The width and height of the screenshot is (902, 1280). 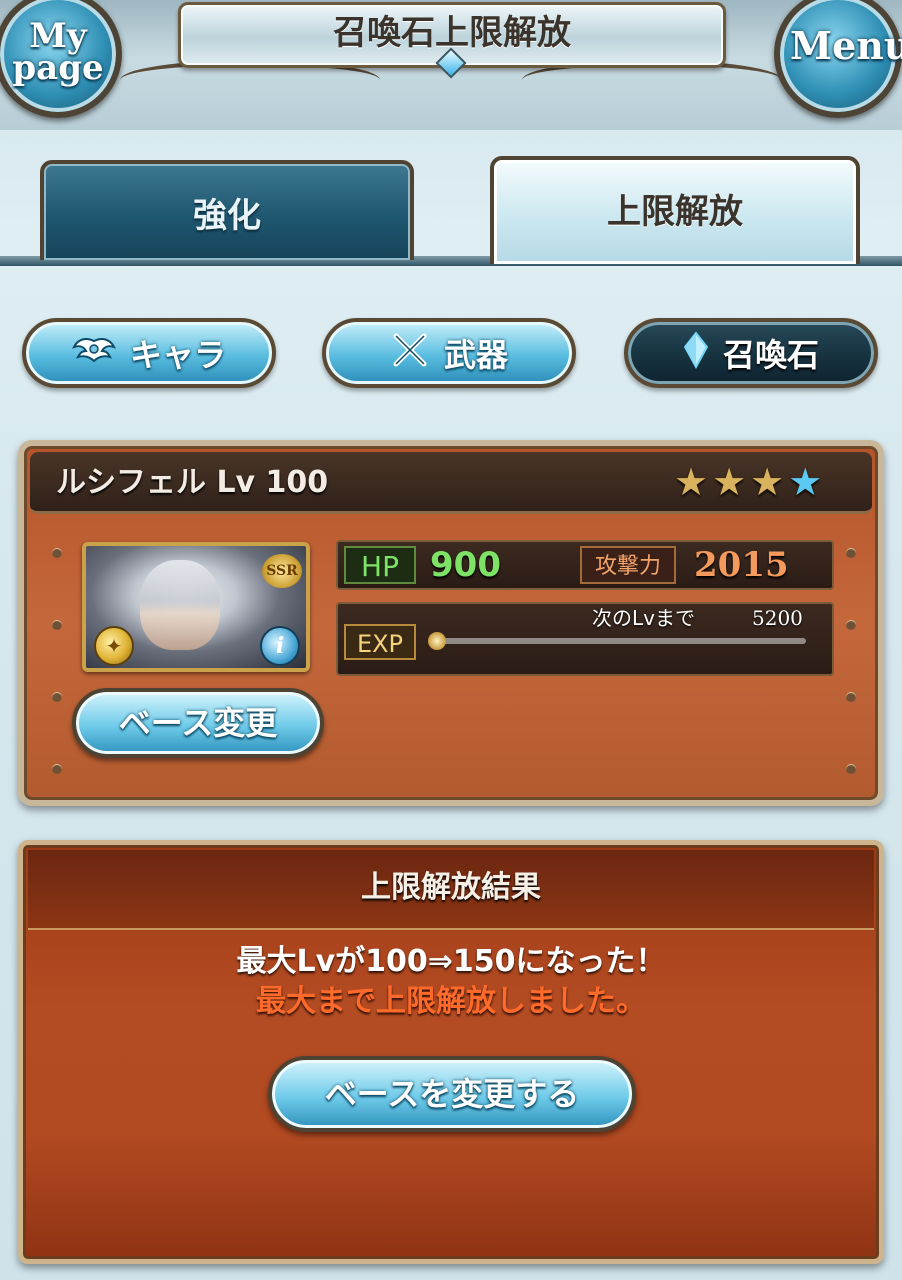 What do you see at coordinates (380, 642) in the screenshot?
I see `exp-label: EXP` at bounding box center [380, 642].